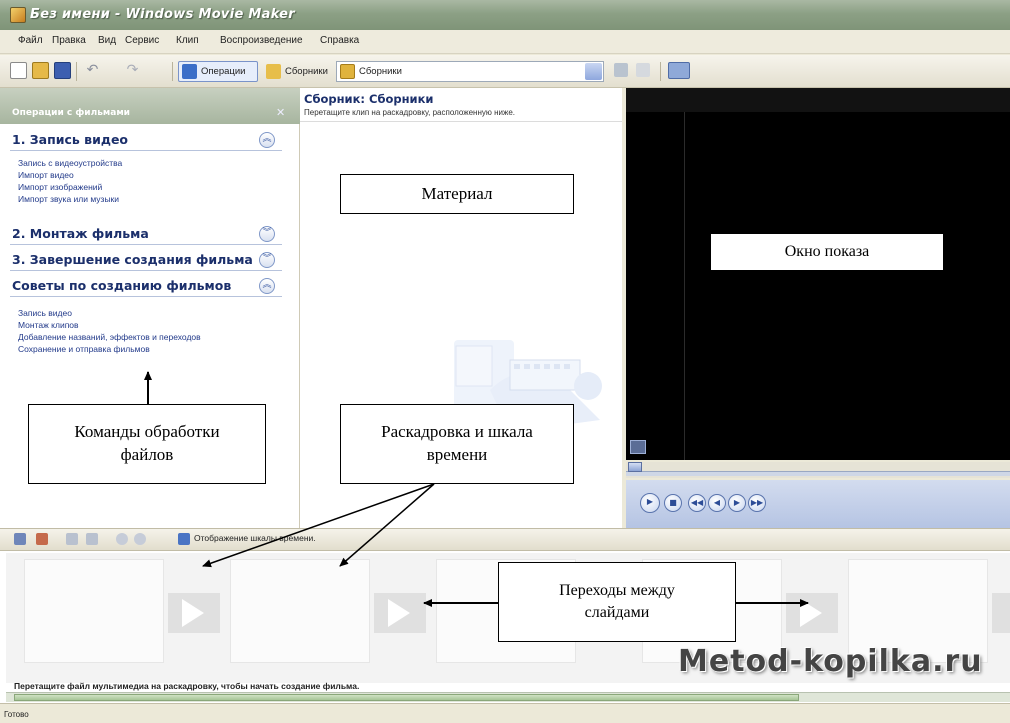  I want to click on playback-controls: ▶ ■ ◀◀ ◀ ▶ ▶▶, so click(818, 504).